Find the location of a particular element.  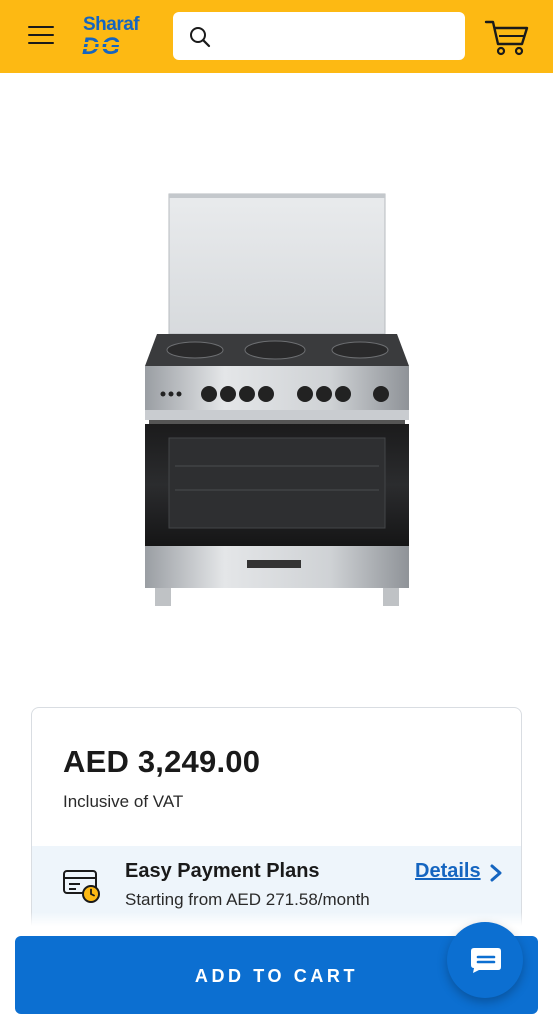

menu-icon is located at coordinates (42, 34).